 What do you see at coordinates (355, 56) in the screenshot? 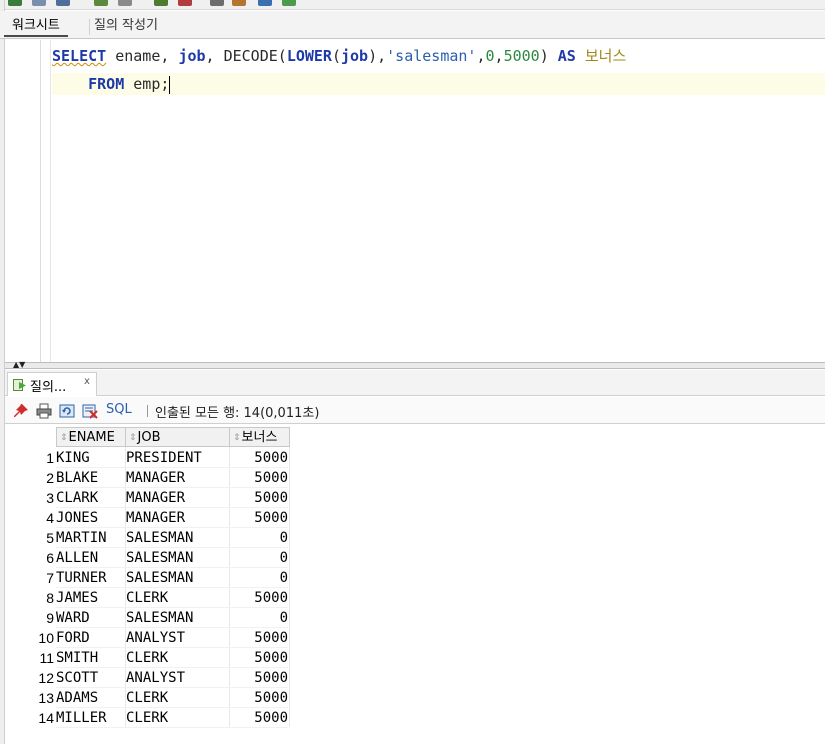
I see `keyword-job: job` at bounding box center [355, 56].